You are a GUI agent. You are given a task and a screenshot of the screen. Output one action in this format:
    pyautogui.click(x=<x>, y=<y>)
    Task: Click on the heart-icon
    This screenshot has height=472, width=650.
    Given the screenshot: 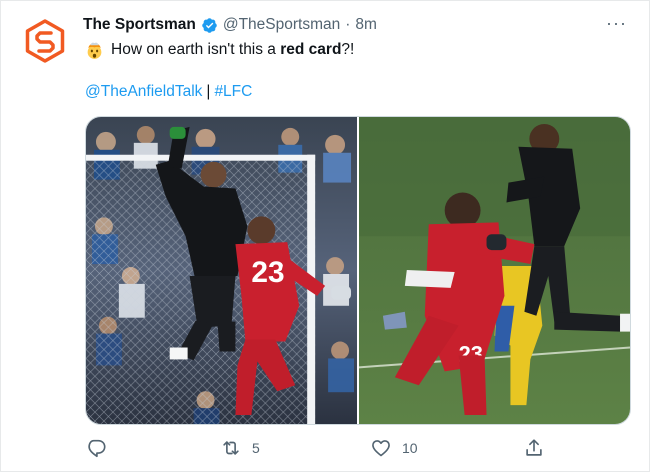 What is the action you would take?
    pyautogui.click(x=381, y=448)
    